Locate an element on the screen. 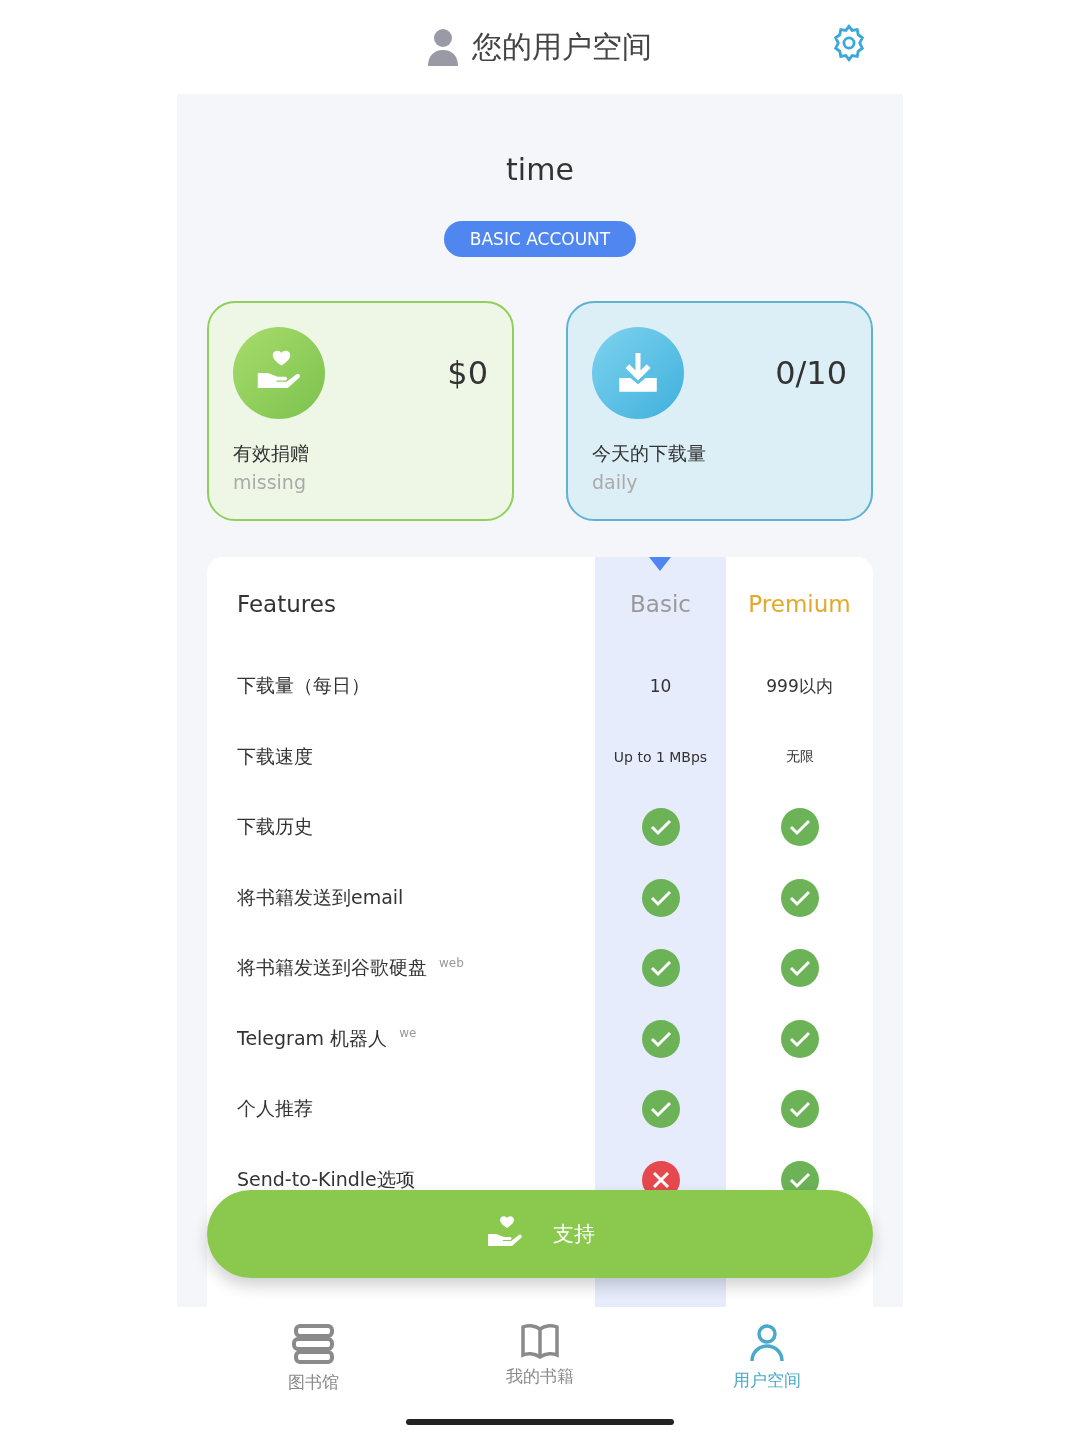 The height and width of the screenshot is (1440, 1080). stat-value: 0/10 is located at coordinates (811, 373).